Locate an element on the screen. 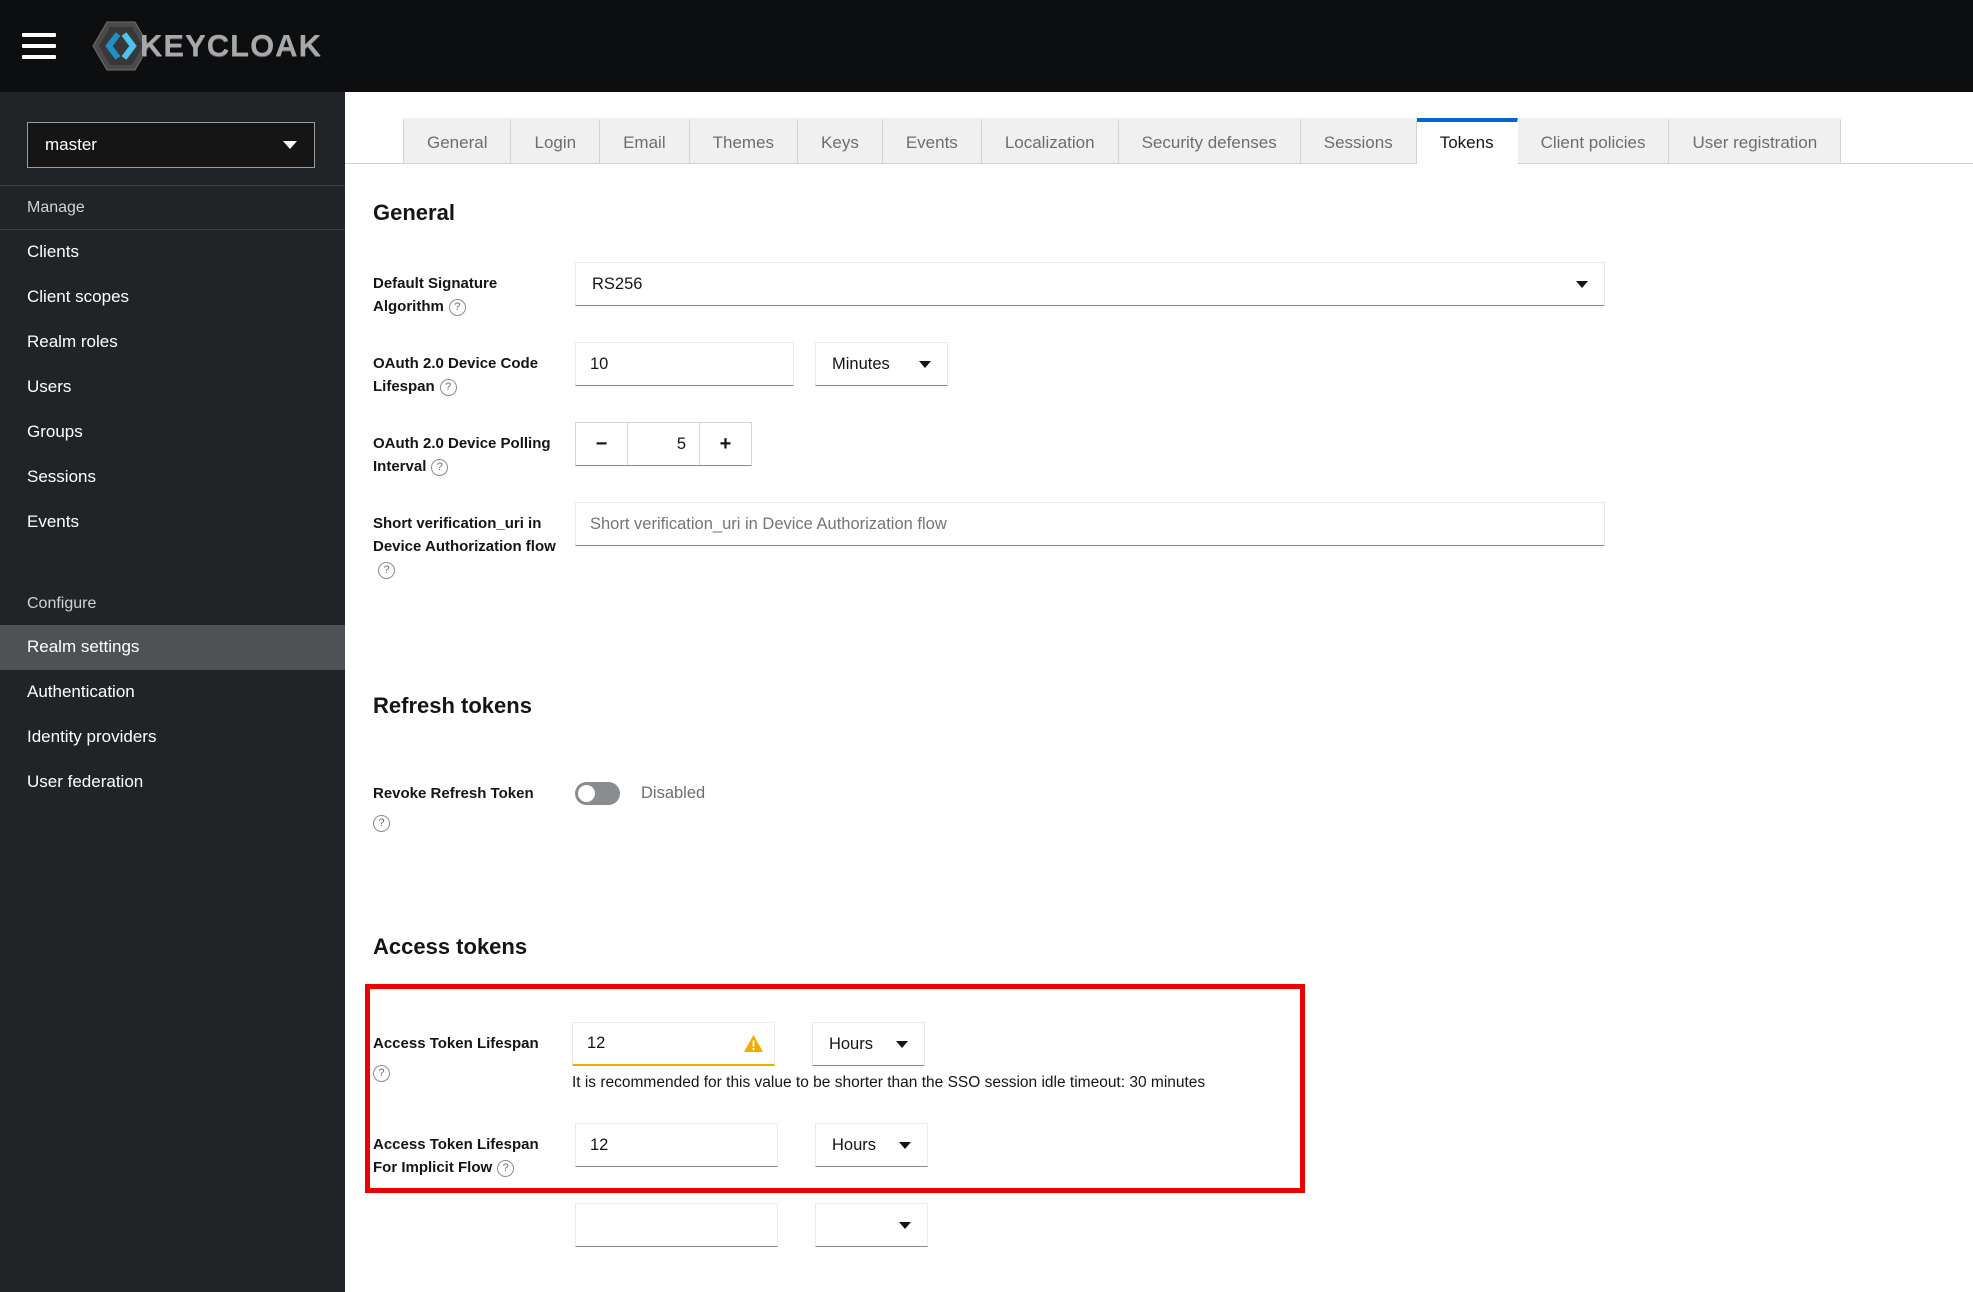 This screenshot has width=1973, height=1292. default-signature-algorithm-select: RS256 is located at coordinates (1090, 284).